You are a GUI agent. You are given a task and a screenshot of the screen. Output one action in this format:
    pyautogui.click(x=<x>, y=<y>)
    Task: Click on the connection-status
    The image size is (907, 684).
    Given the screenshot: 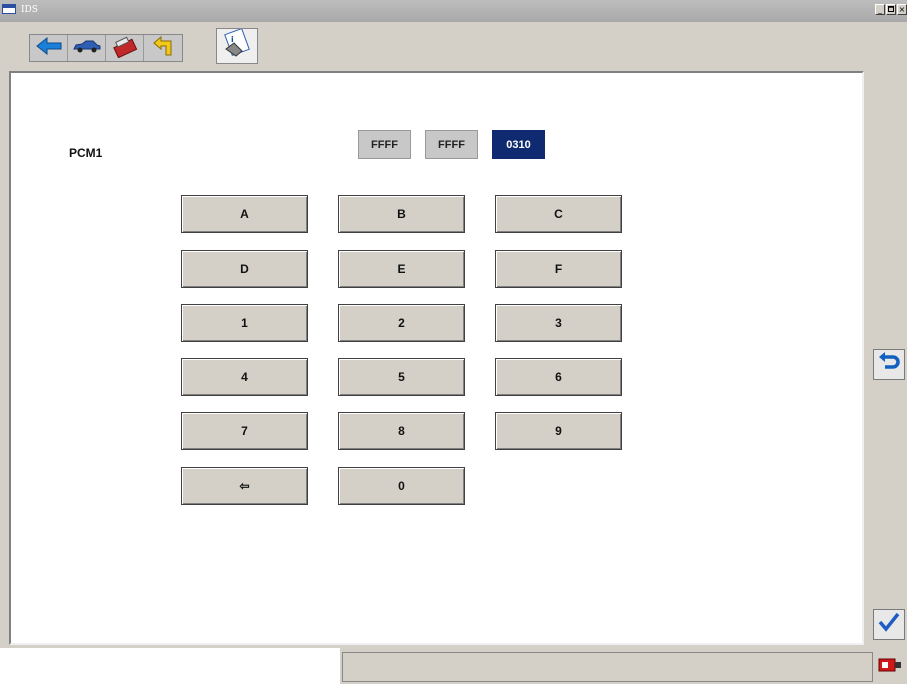 What is the action you would take?
    pyautogui.click(x=891, y=667)
    